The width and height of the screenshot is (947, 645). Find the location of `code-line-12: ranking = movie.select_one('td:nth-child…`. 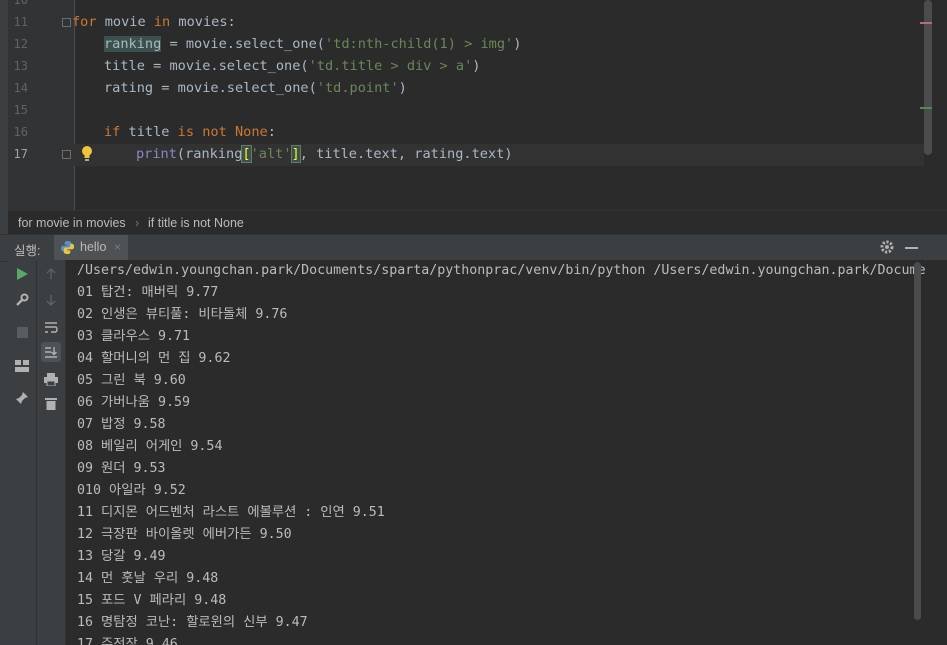

code-line-12: ranking = movie.select_one('td:nth-child… is located at coordinates (312, 44).